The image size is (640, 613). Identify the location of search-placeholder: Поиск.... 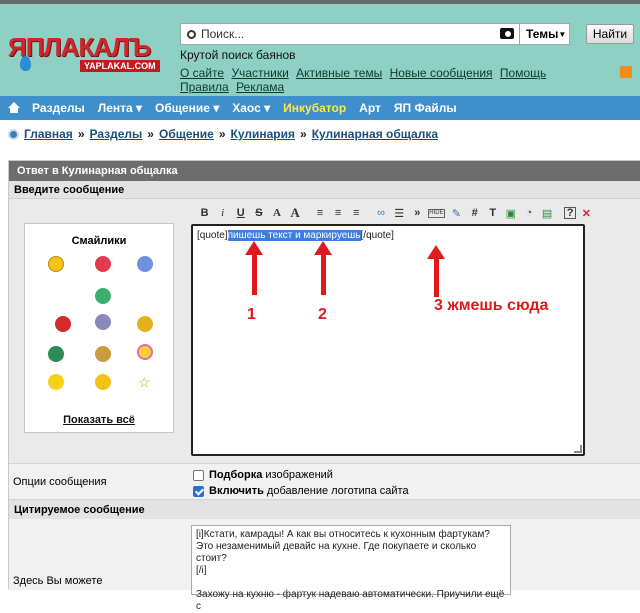
(223, 34).